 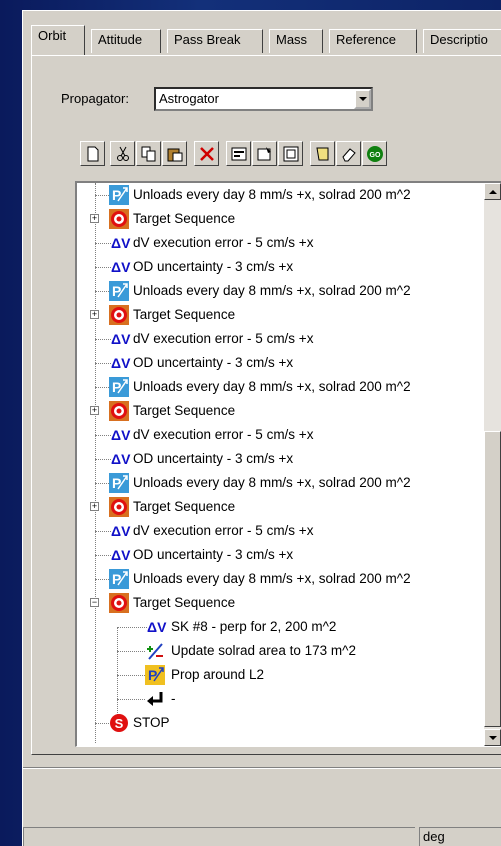 I want to click on component-icon, so click(x=264, y=153).